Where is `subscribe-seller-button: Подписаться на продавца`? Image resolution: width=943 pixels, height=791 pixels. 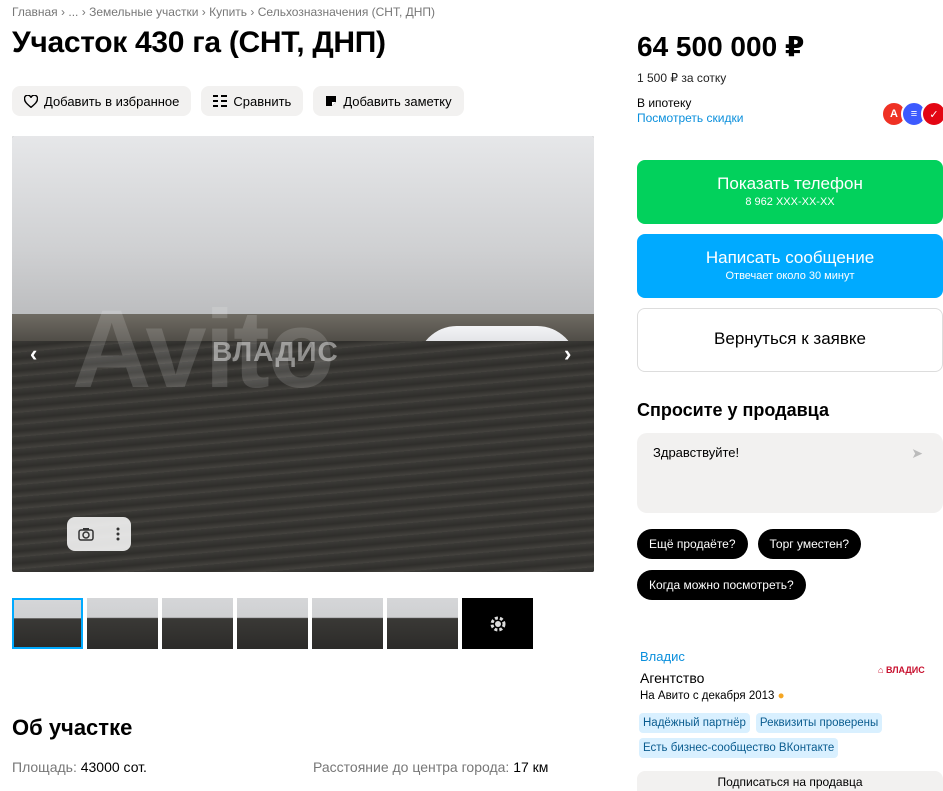
subscribe-seller-button: Подписаться на продавца is located at coordinates (790, 781).